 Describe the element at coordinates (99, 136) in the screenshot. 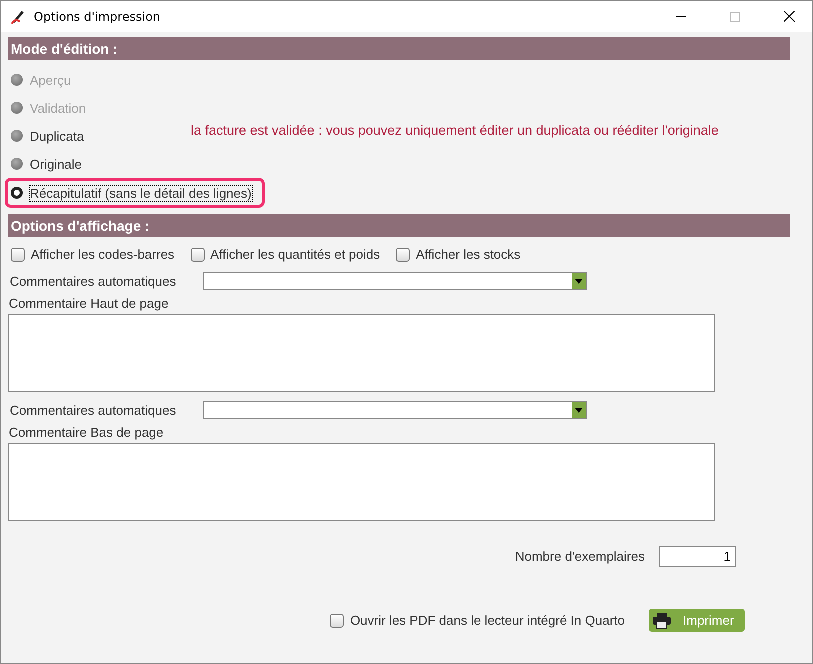

I see `radio-option: Duplicata` at that location.